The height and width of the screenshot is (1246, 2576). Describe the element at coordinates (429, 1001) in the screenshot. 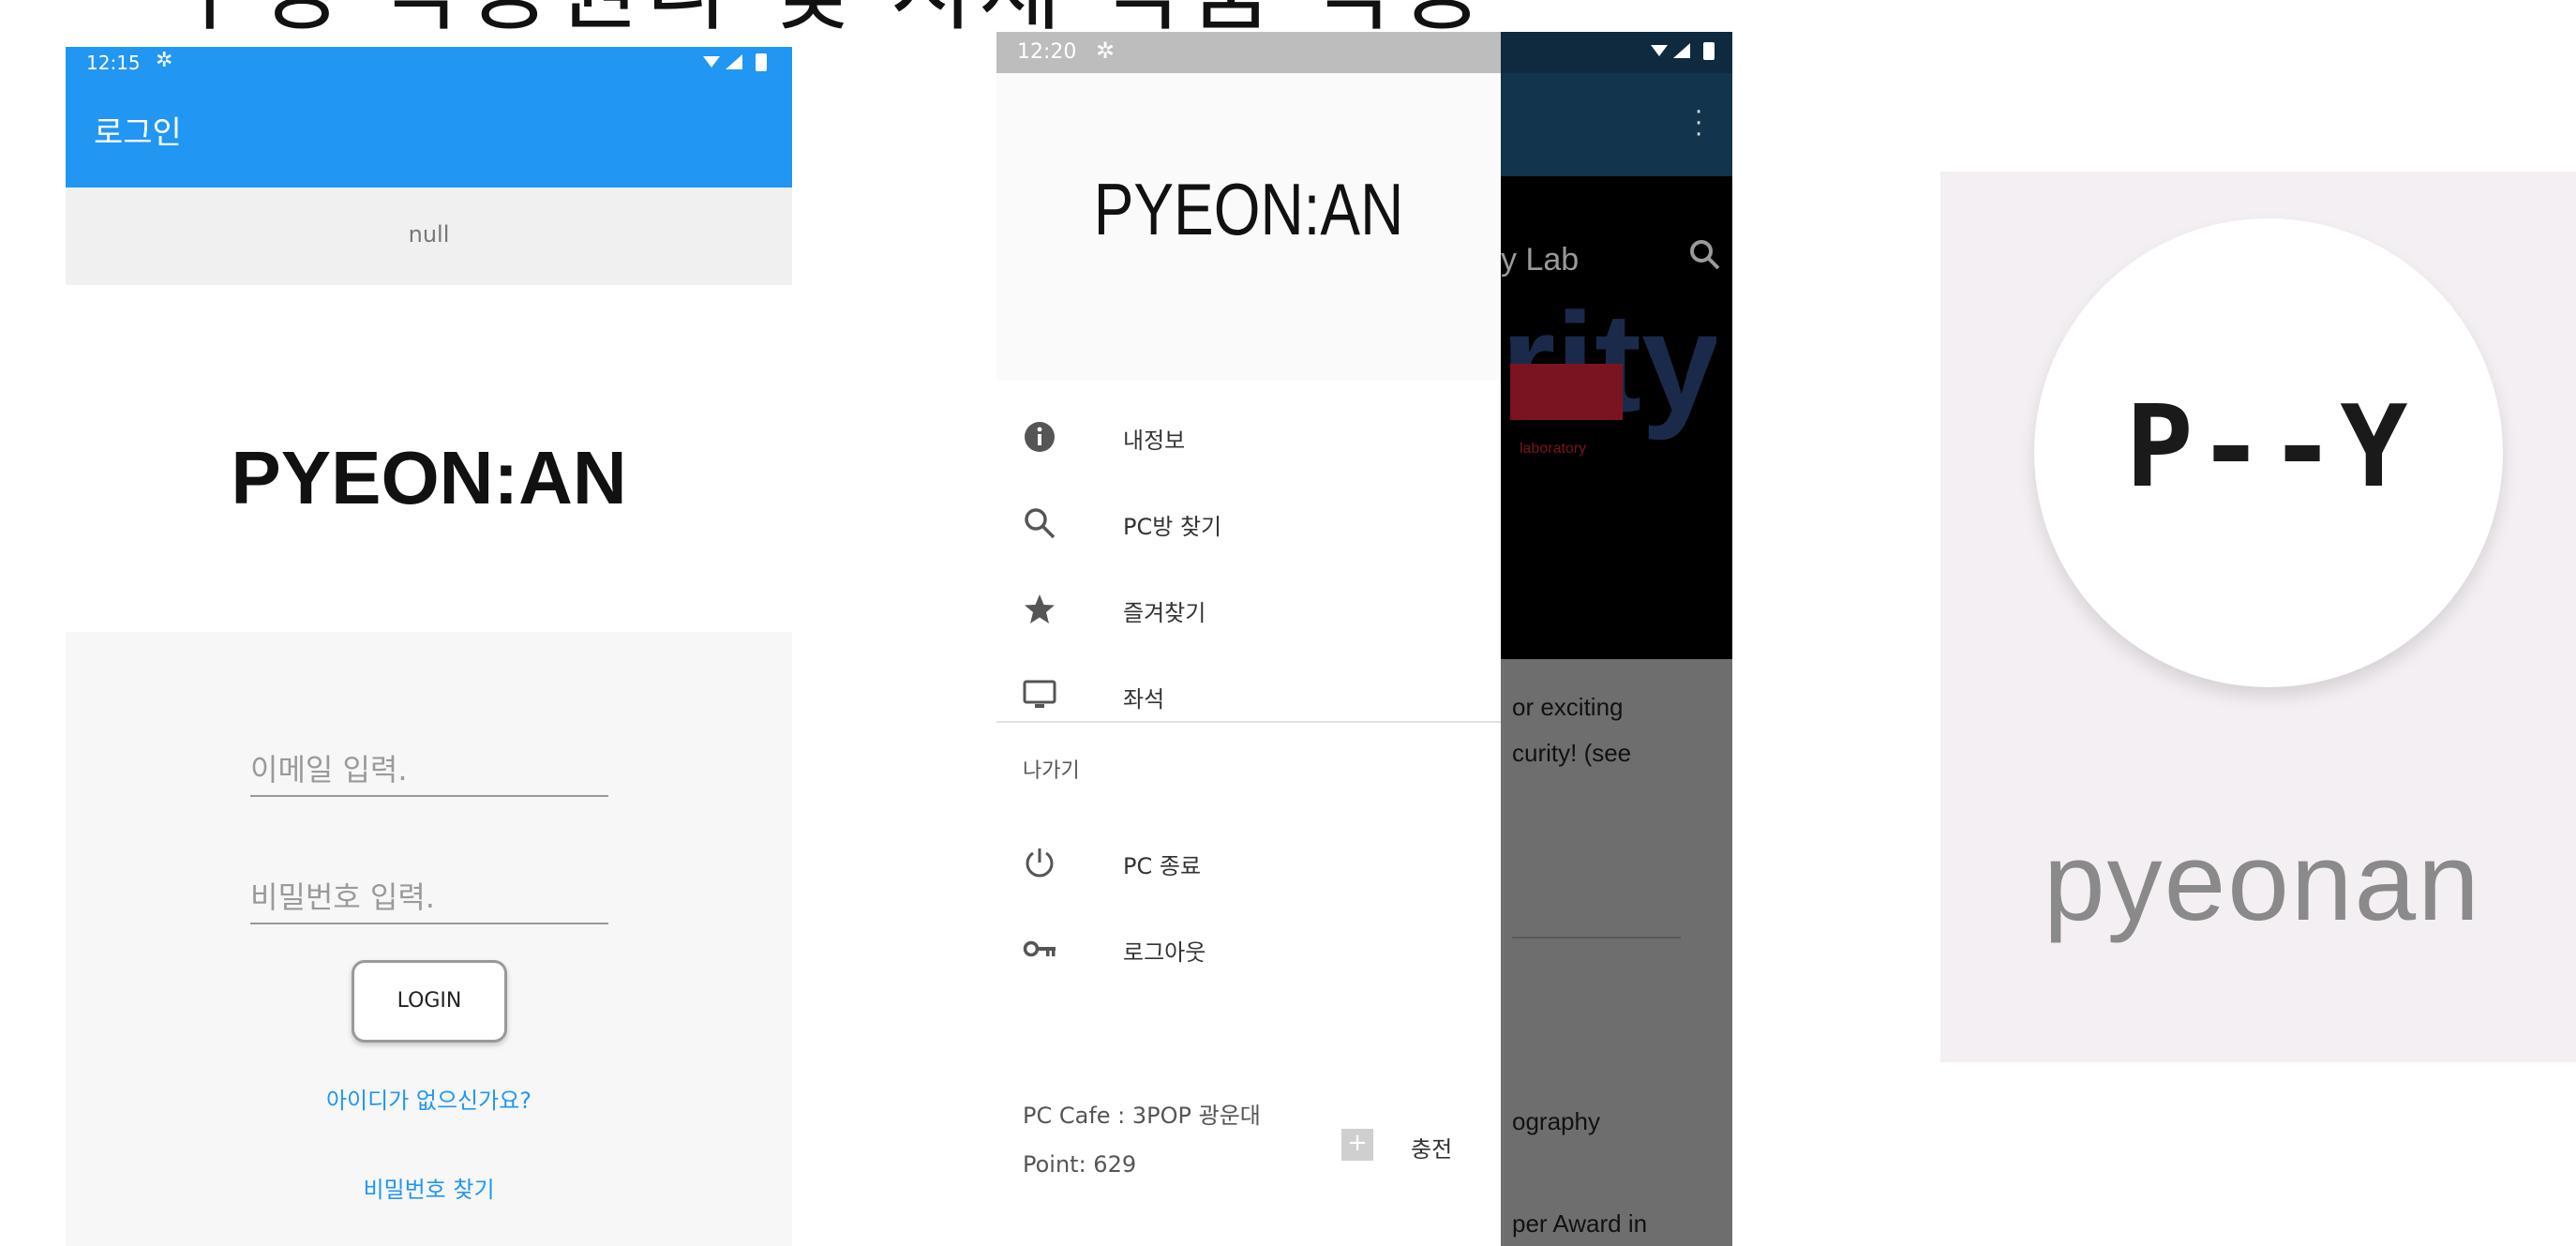

I see `login-button: LOGIN` at that location.